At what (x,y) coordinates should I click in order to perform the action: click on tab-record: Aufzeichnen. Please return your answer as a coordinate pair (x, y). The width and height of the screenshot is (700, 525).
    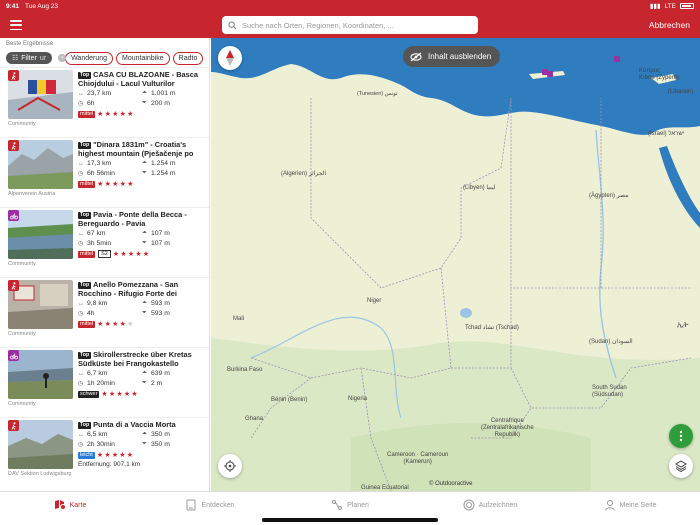
    Looking at the image, I should click on (490, 505).